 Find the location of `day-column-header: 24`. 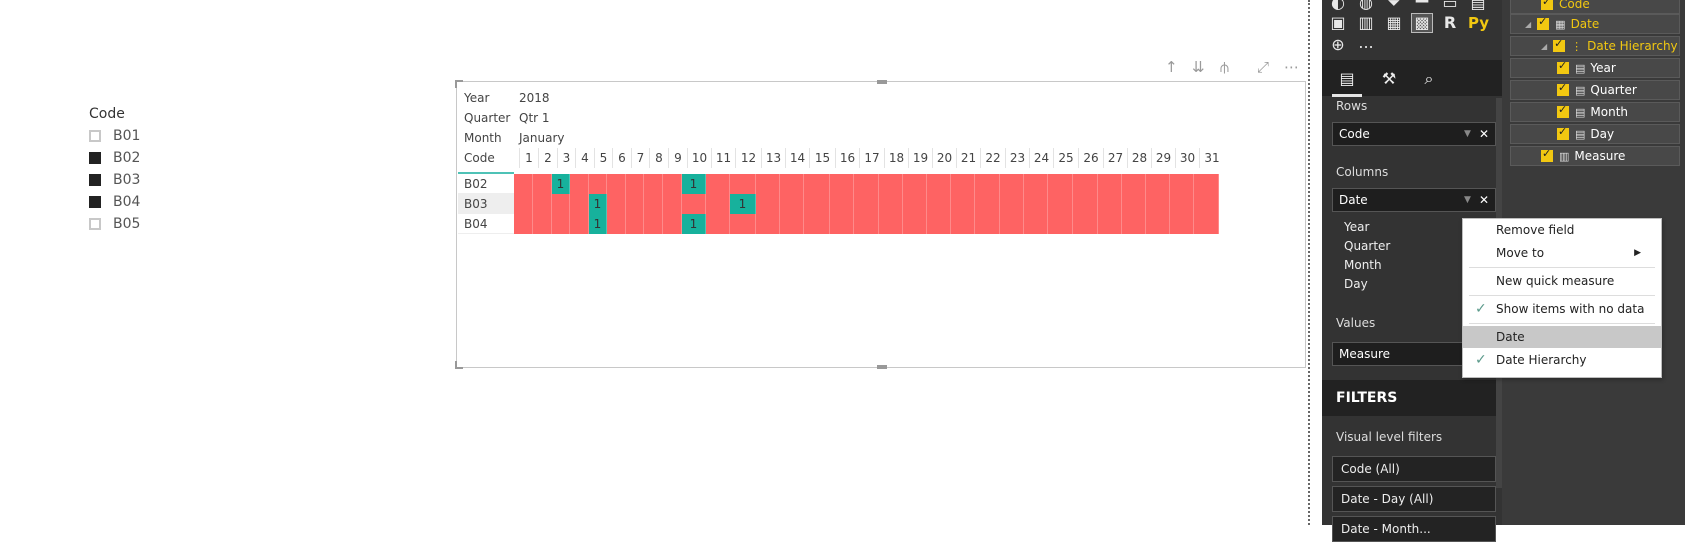

day-column-header: 24 is located at coordinates (1041, 158).